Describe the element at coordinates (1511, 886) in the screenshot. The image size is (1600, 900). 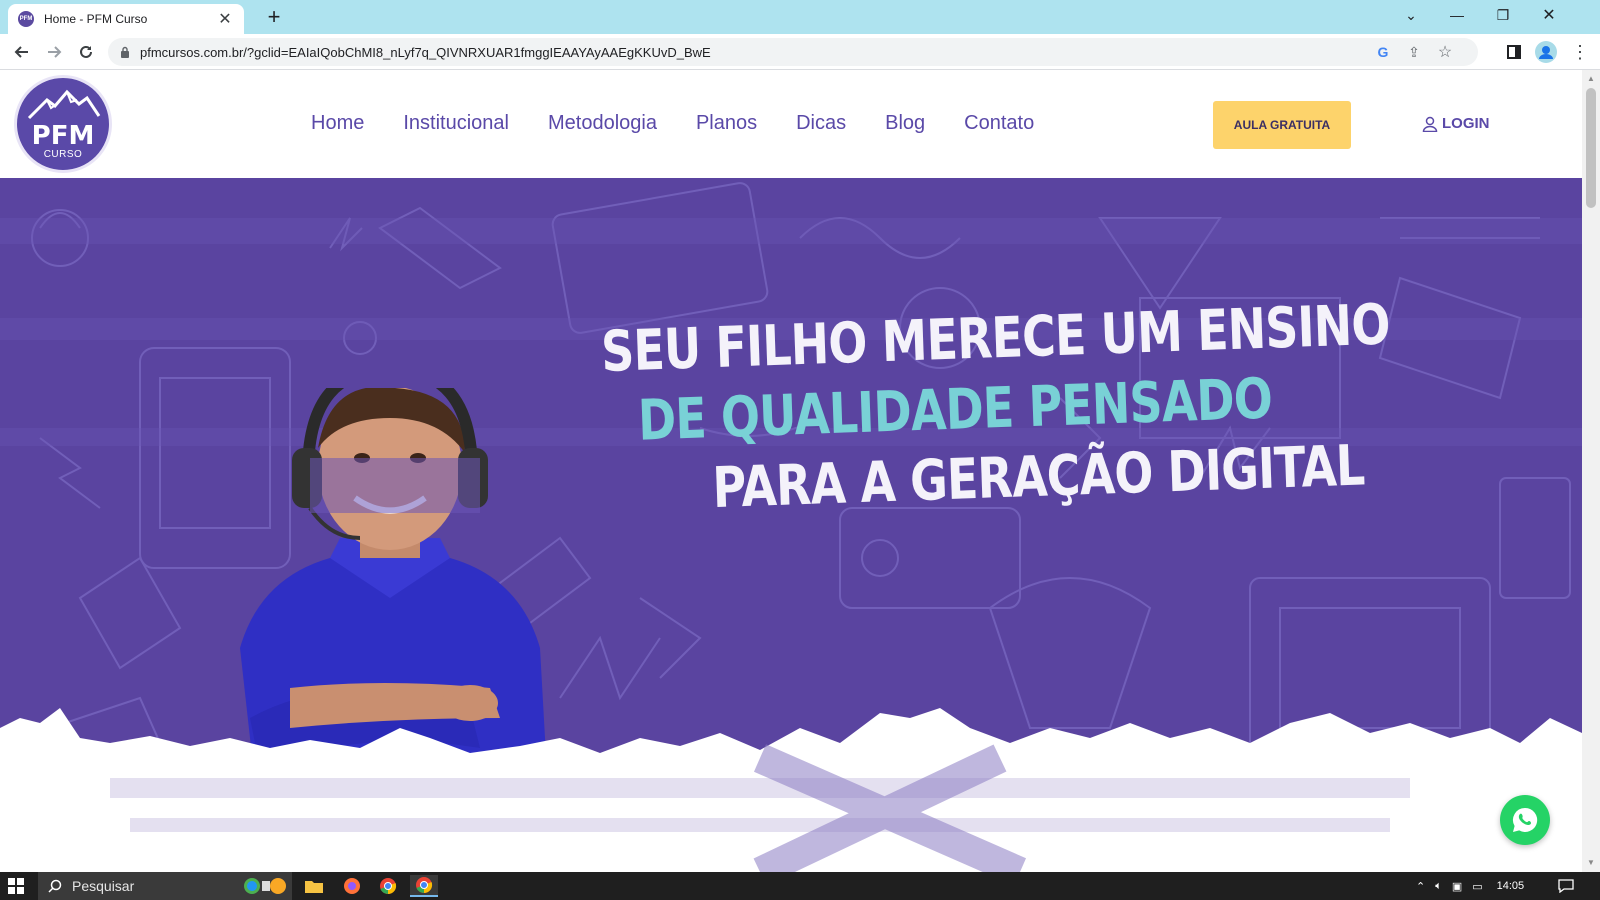
I see `clock-time: 14:05` at that location.